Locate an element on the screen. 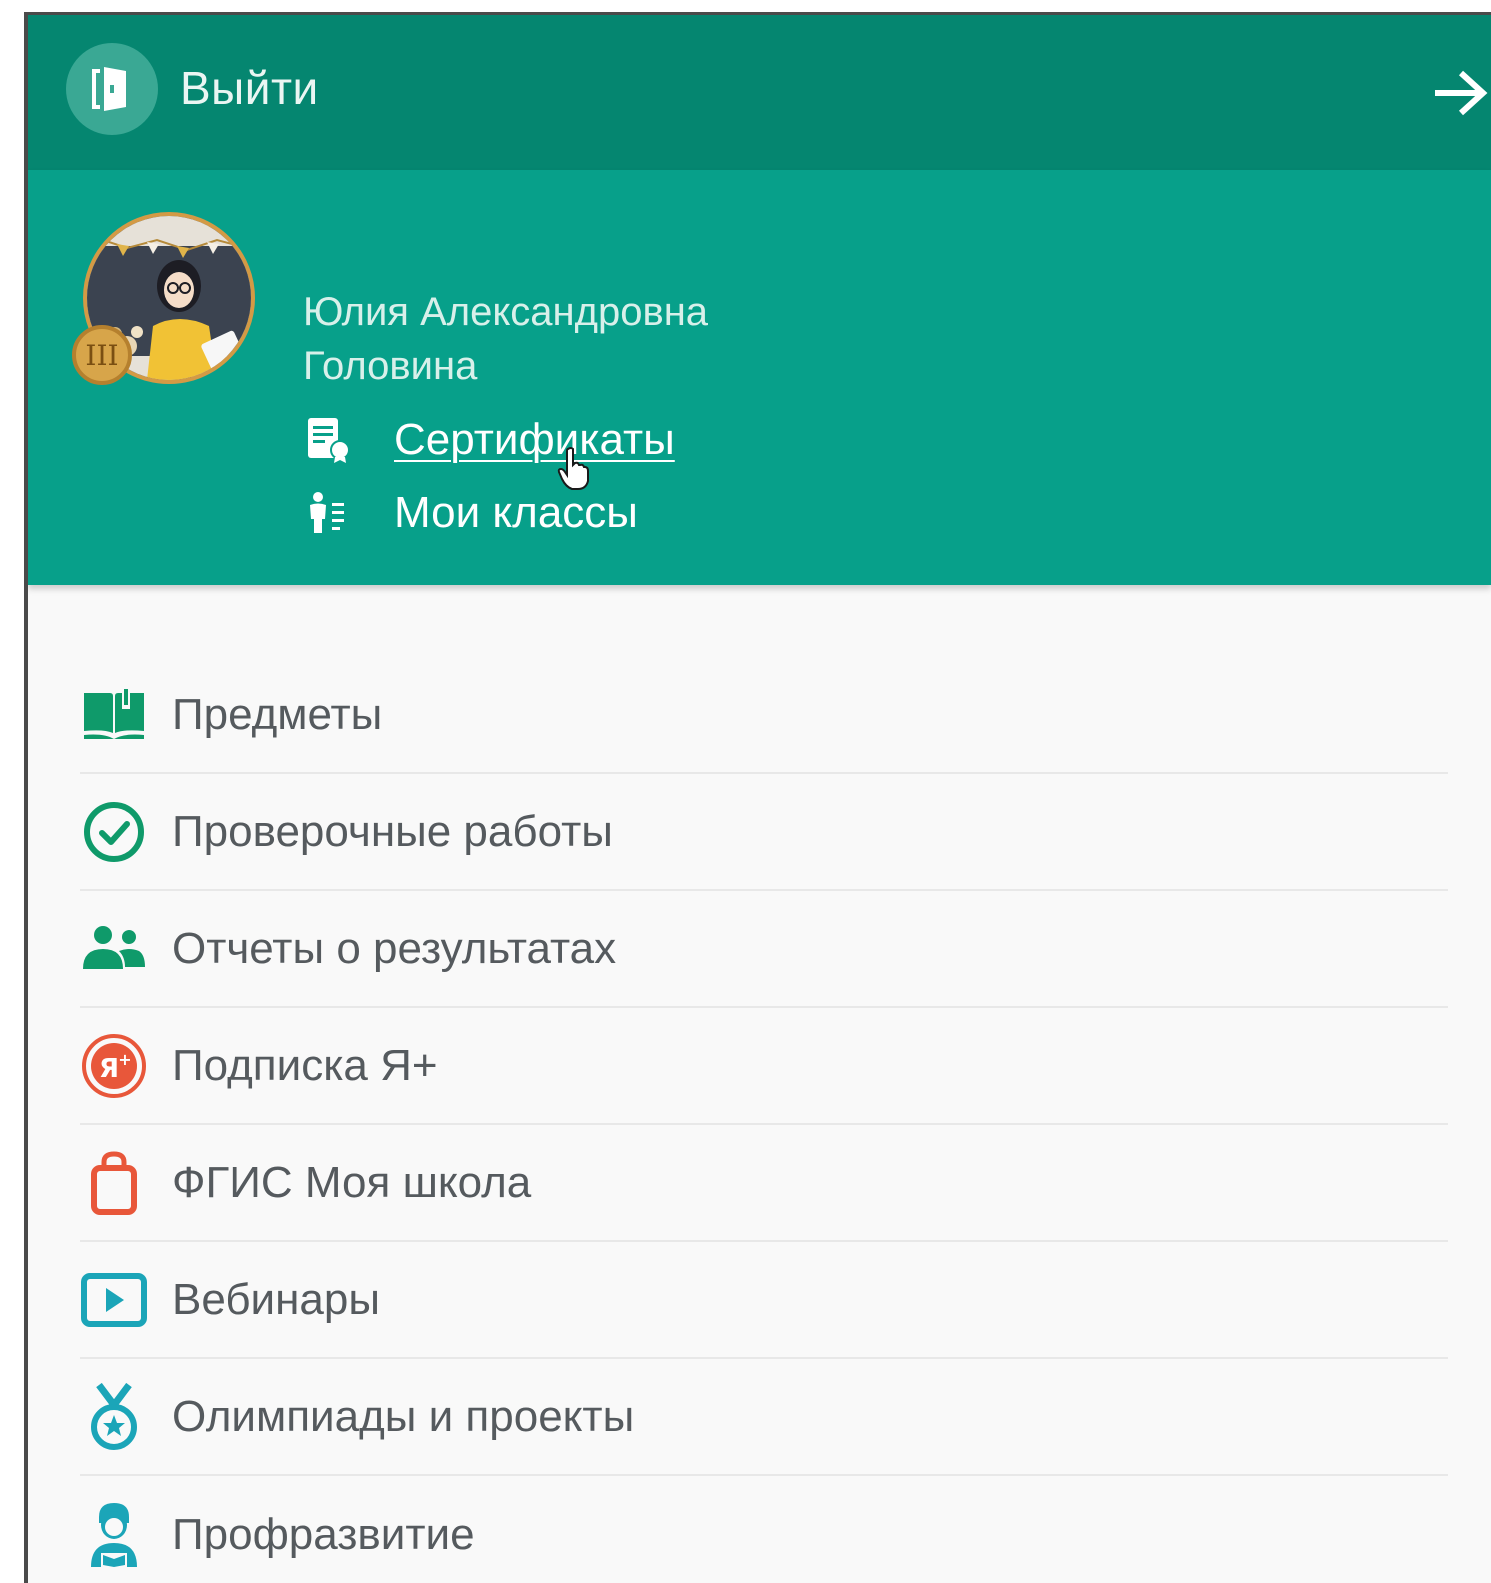  shopping-bag-icon is located at coordinates (114, 1183).